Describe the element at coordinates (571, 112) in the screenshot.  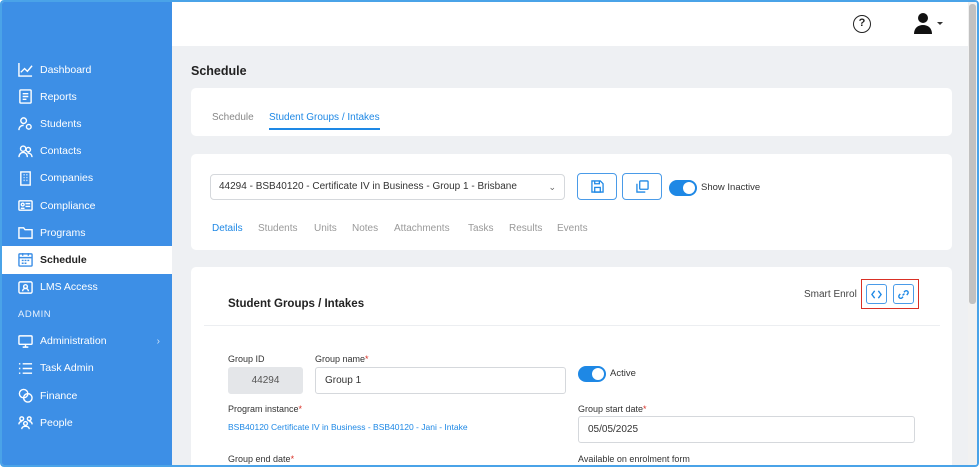
I see `tabs-card: Schedule Student Groups / Intakes` at that location.